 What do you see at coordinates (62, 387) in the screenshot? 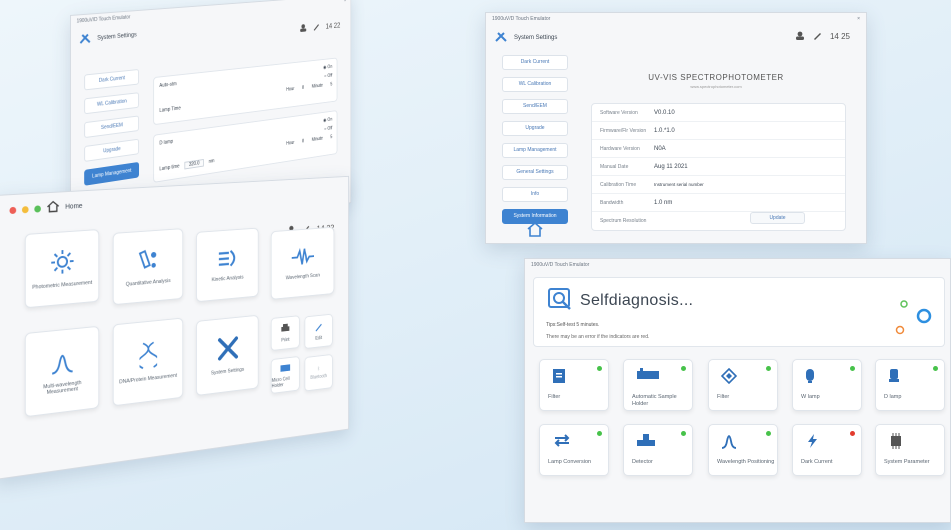
I see `tile-label: Multi-wavelength Measurement` at bounding box center [62, 387].